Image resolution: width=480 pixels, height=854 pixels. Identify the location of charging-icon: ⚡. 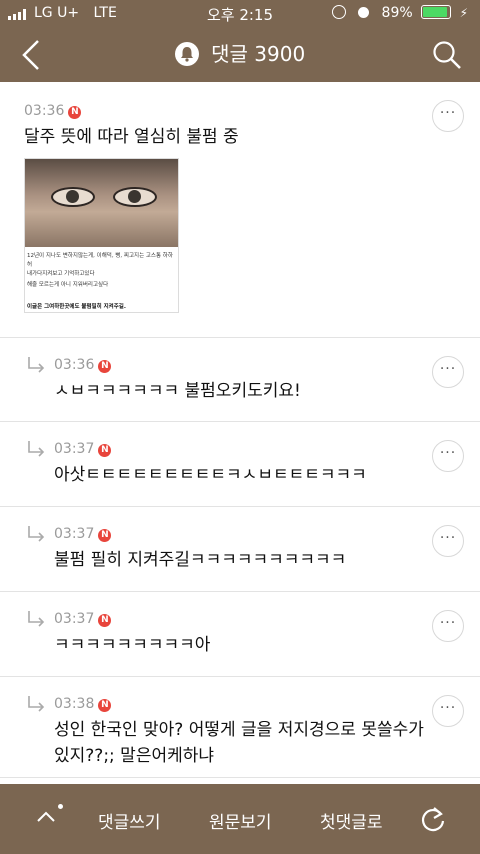
(463, 13).